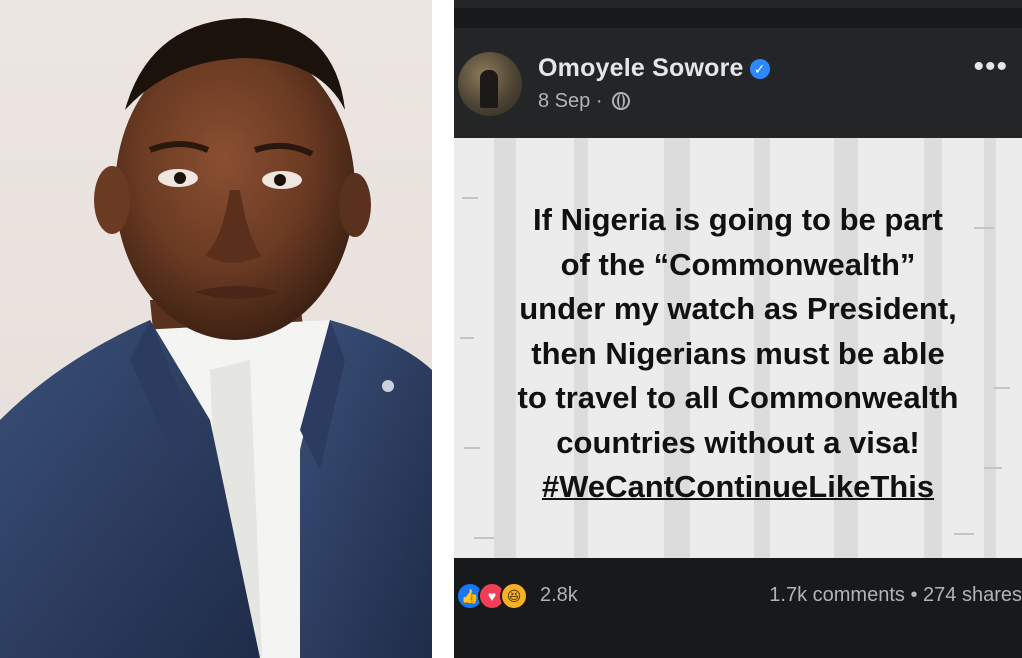 The image size is (1022, 658). Describe the element at coordinates (738, 308) in the screenshot. I see `post-text-line: under my watch as President,` at that location.